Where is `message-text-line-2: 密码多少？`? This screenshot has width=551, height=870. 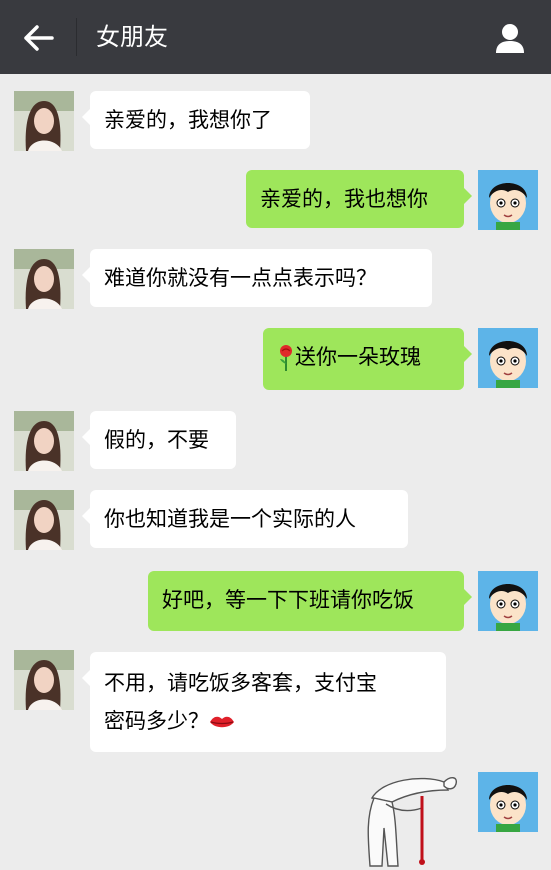 message-text-line-2: 密码多少？ is located at coordinates (268, 721).